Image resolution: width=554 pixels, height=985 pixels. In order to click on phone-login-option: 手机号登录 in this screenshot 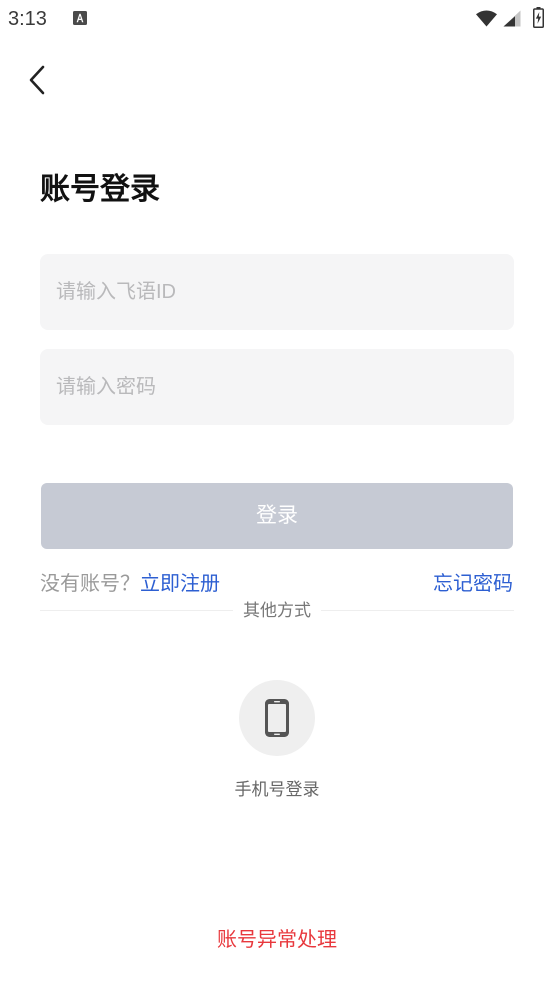, I will do `click(277, 742)`.